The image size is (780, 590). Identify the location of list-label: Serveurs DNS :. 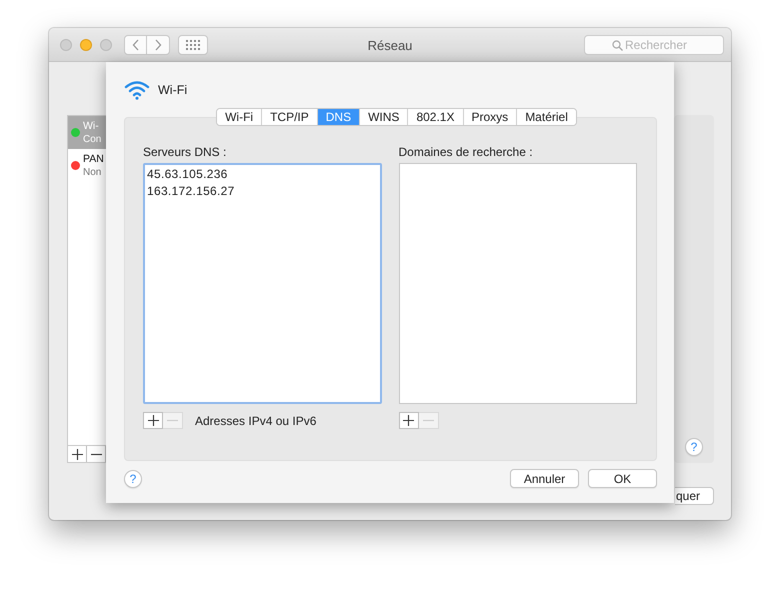
(185, 152).